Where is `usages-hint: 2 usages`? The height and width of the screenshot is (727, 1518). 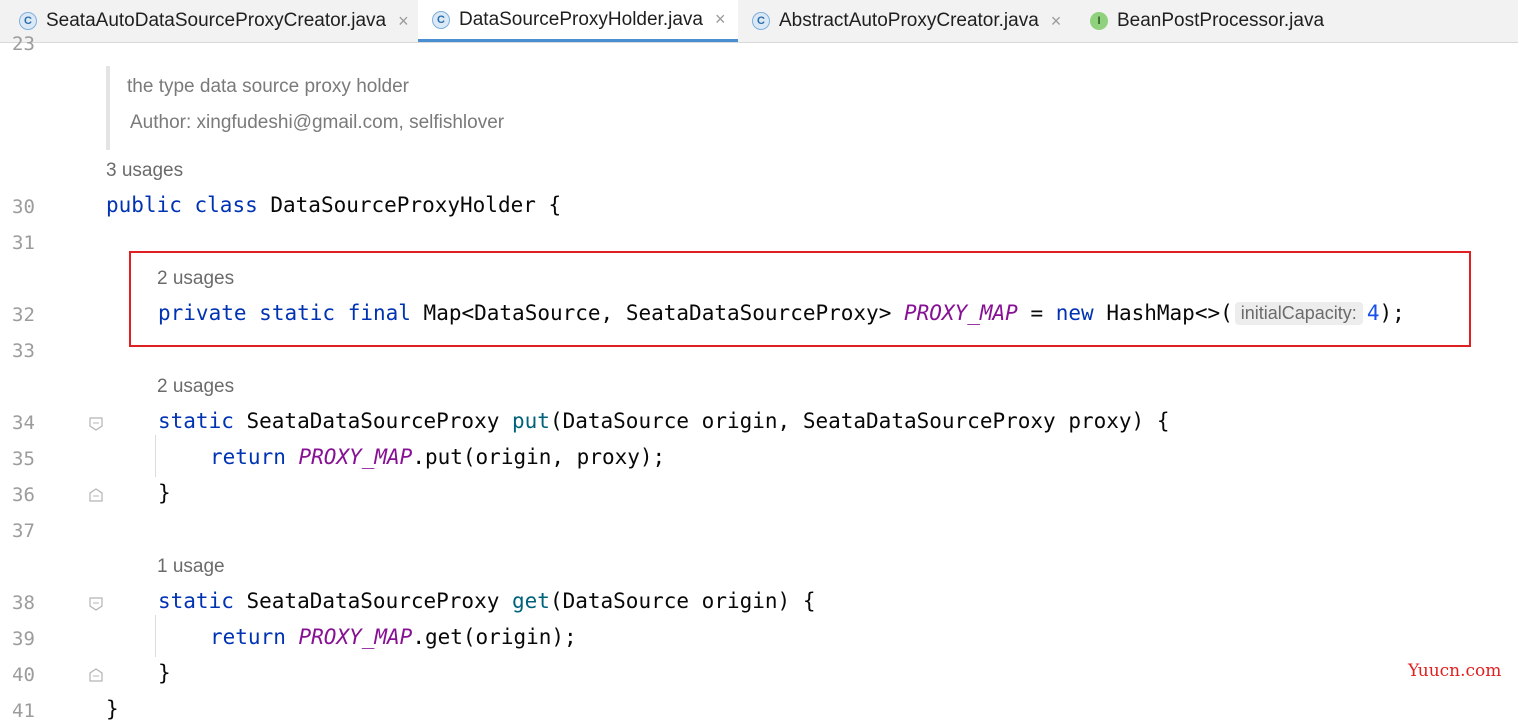
usages-hint: 2 usages is located at coordinates (195, 387).